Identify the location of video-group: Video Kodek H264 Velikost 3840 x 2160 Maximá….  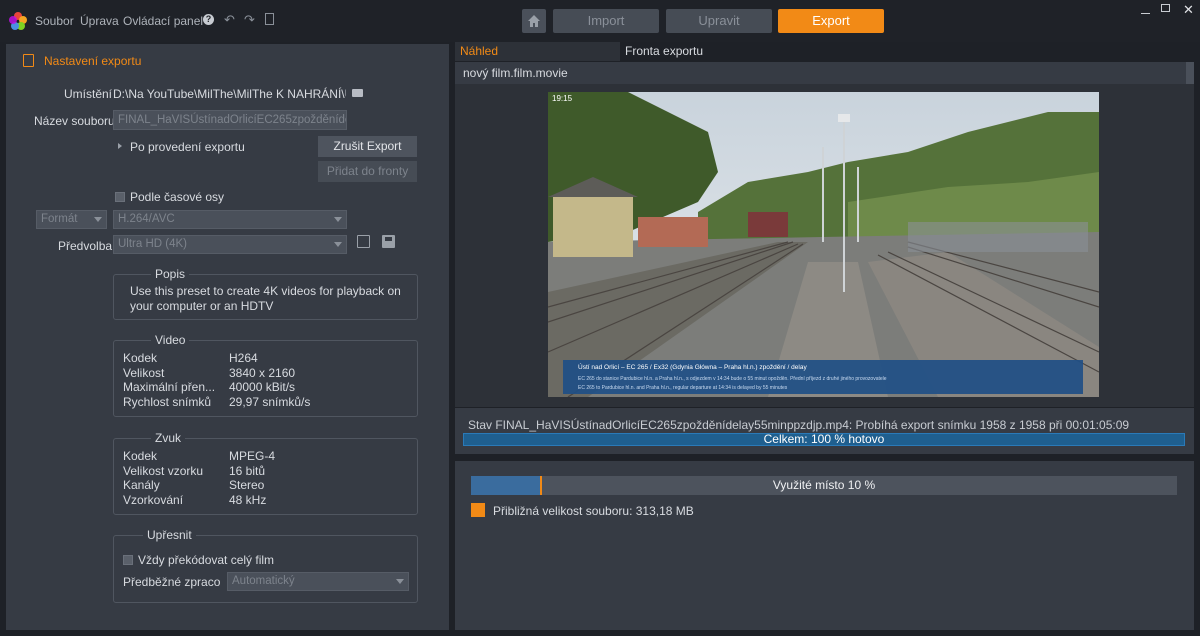
(265, 375).